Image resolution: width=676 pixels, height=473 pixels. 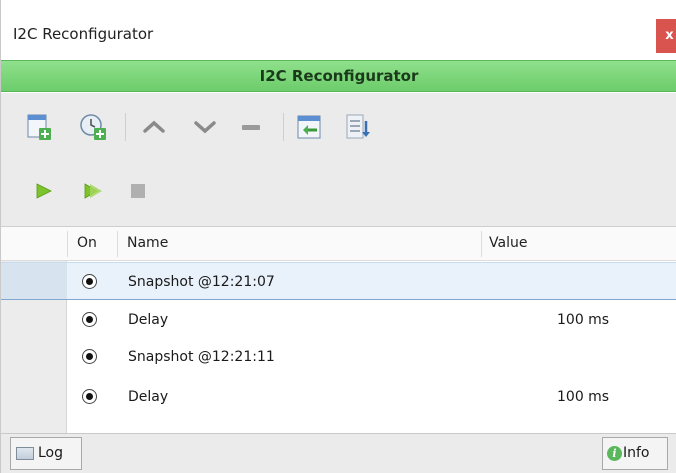 I want to click on chevron-down-icon, so click(x=205, y=127).